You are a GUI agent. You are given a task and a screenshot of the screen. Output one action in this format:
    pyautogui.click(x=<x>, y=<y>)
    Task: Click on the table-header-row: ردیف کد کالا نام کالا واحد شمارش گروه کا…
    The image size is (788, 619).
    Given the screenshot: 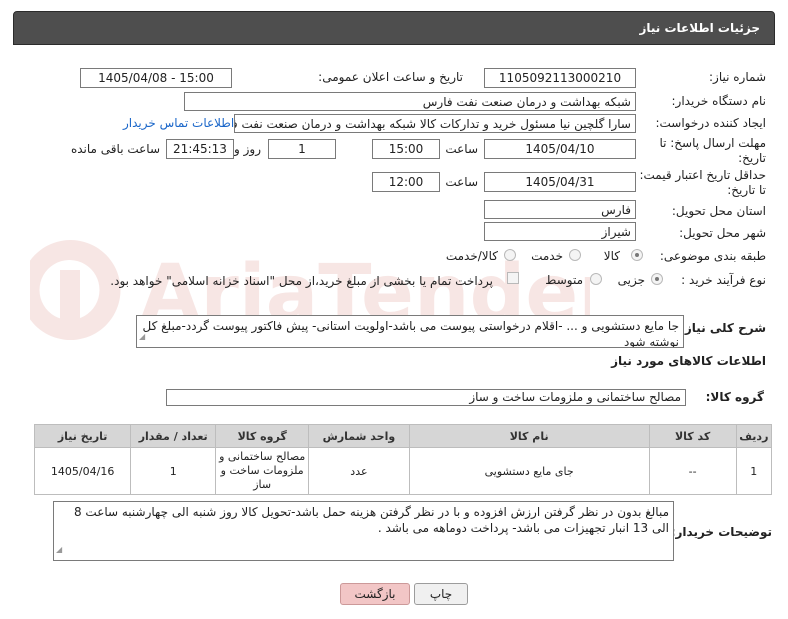 What is the action you would take?
    pyautogui.click(x=403, y=436)
    